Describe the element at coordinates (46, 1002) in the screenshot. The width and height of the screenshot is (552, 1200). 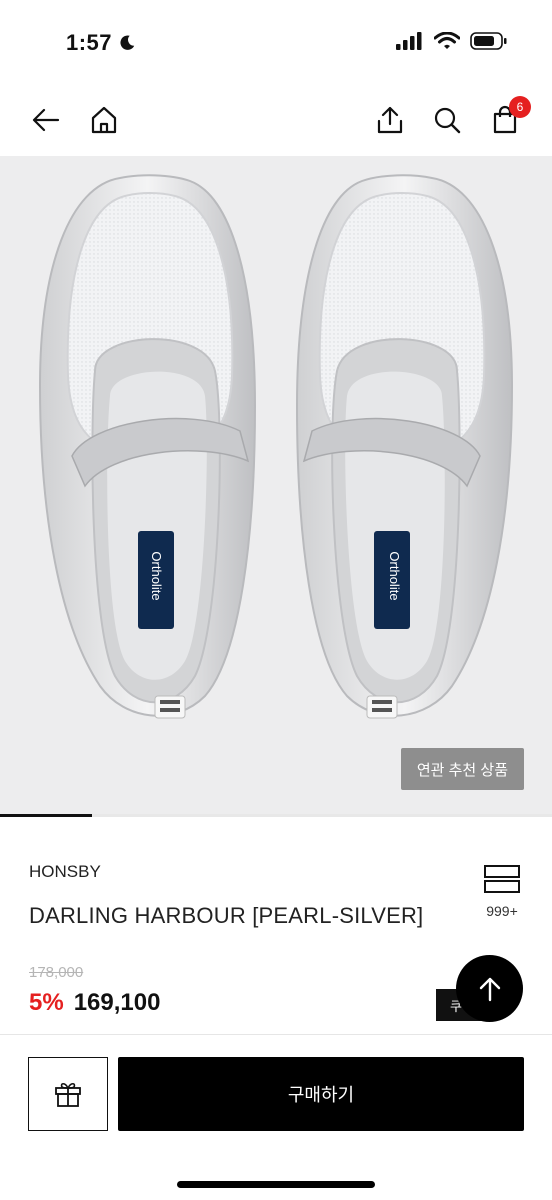
I see `discount-rate: 5%` at that location.